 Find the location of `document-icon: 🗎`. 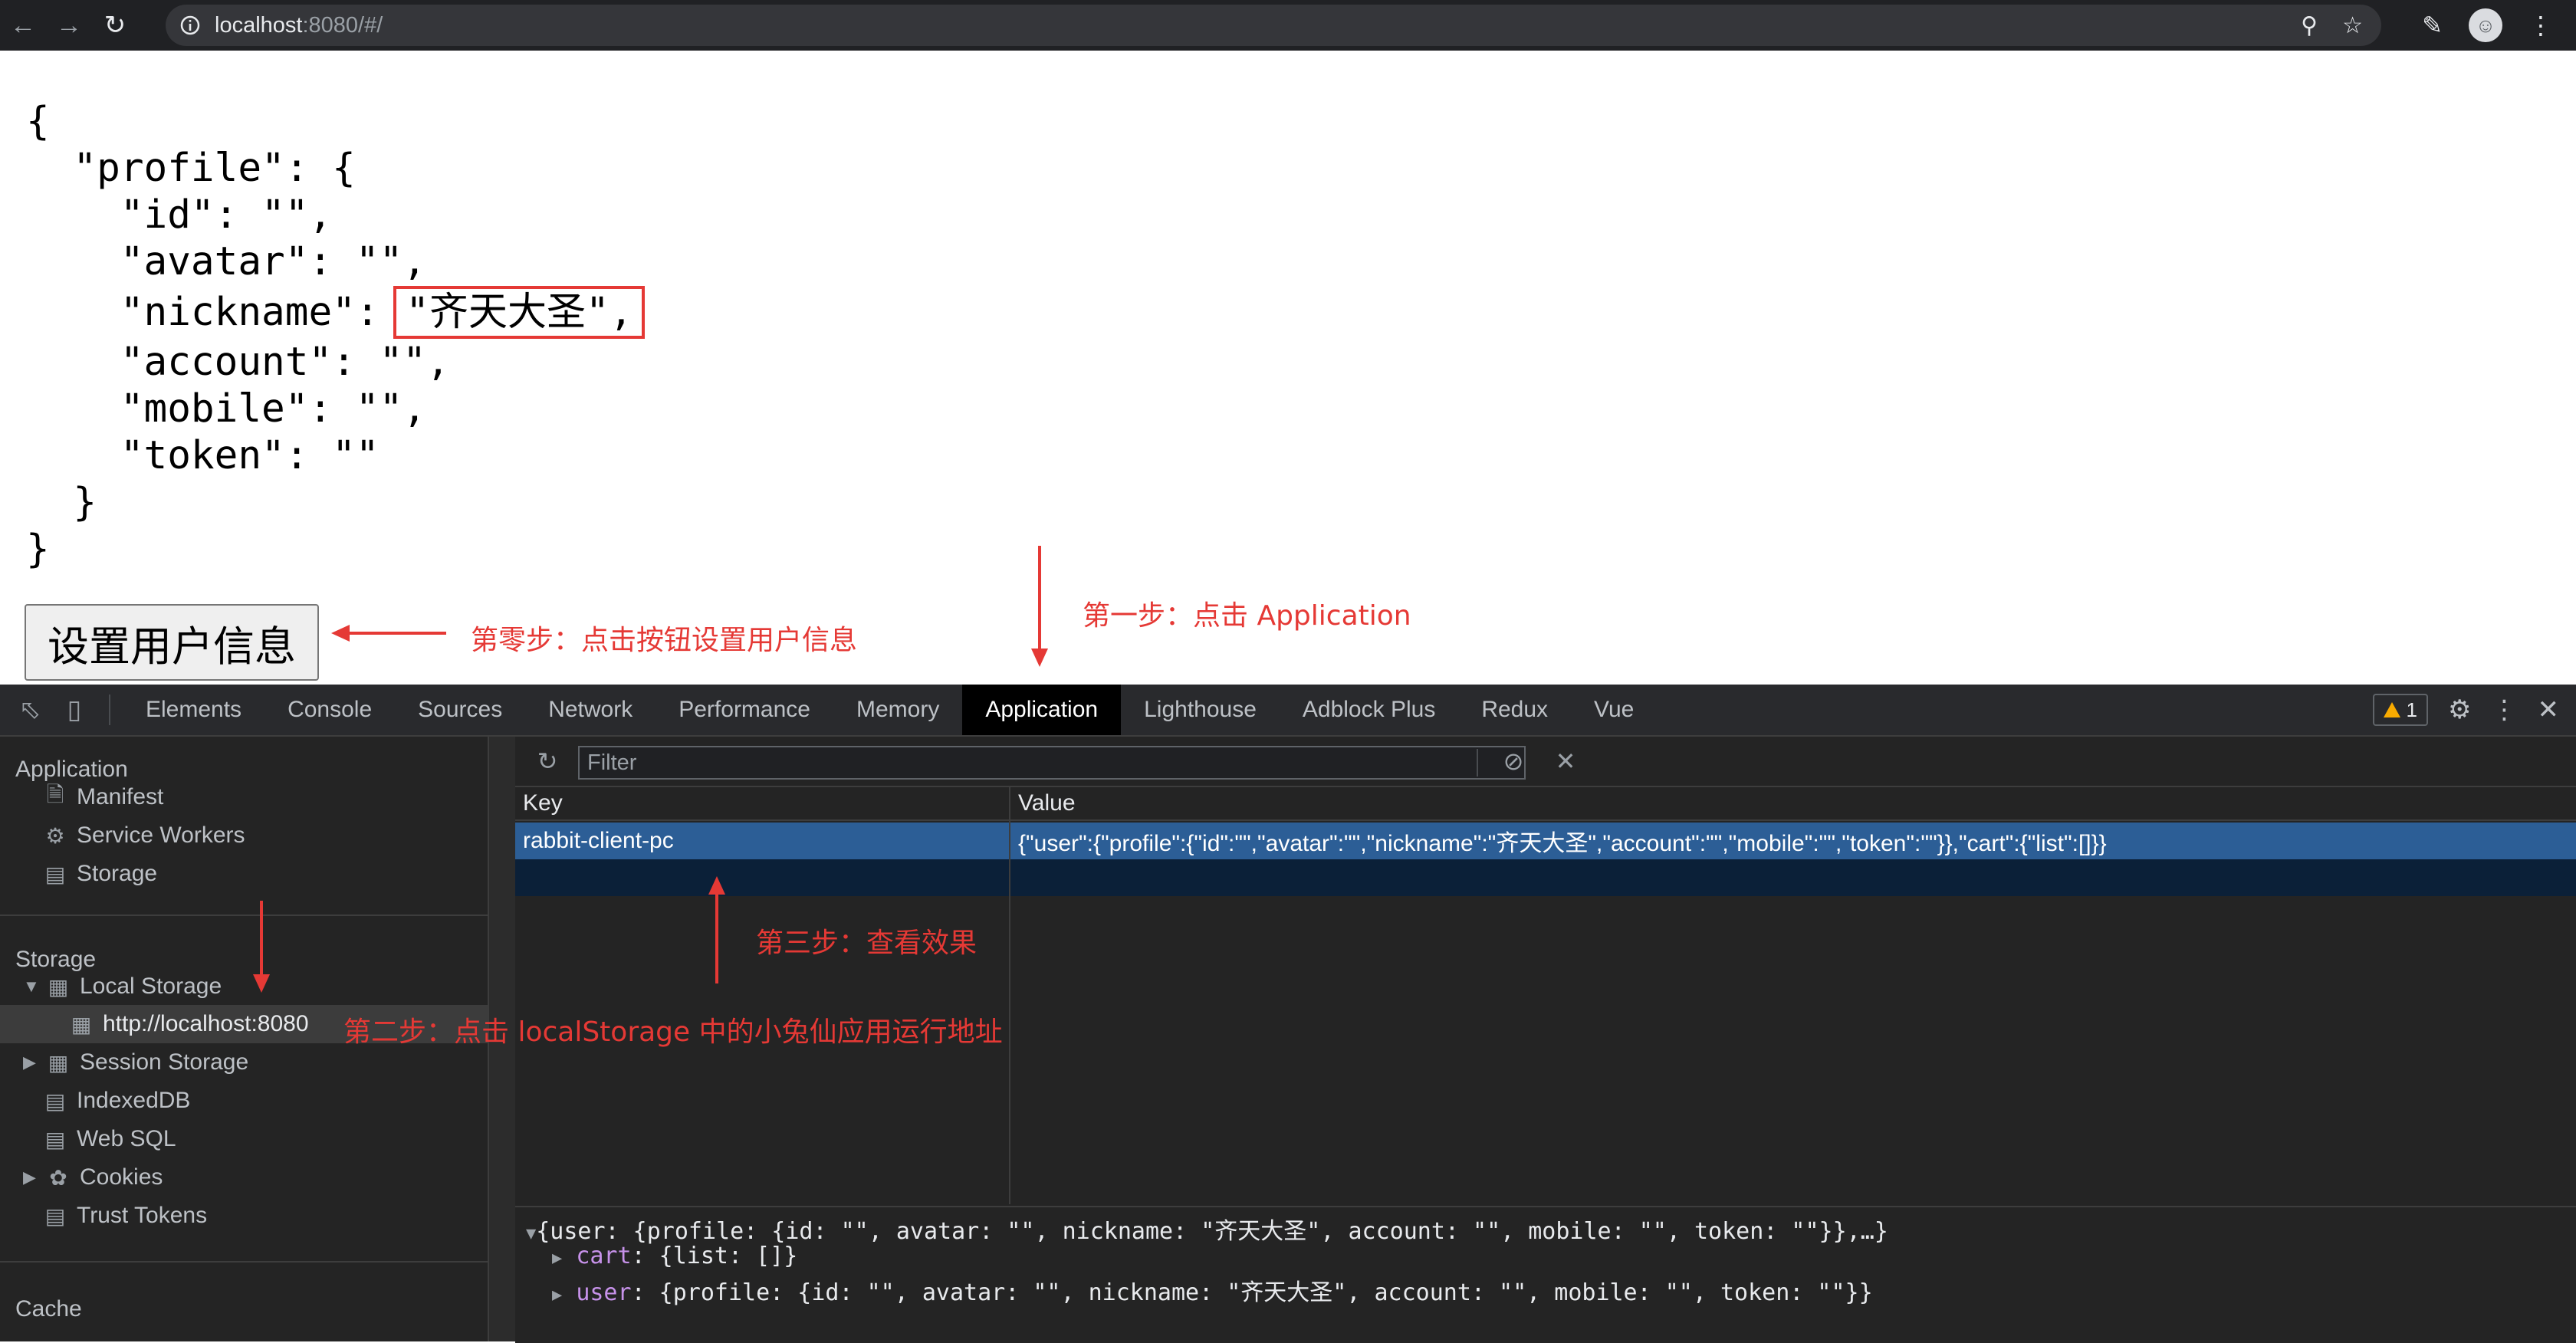

document-icon: 🗎 is located at coordinates (55, 795).